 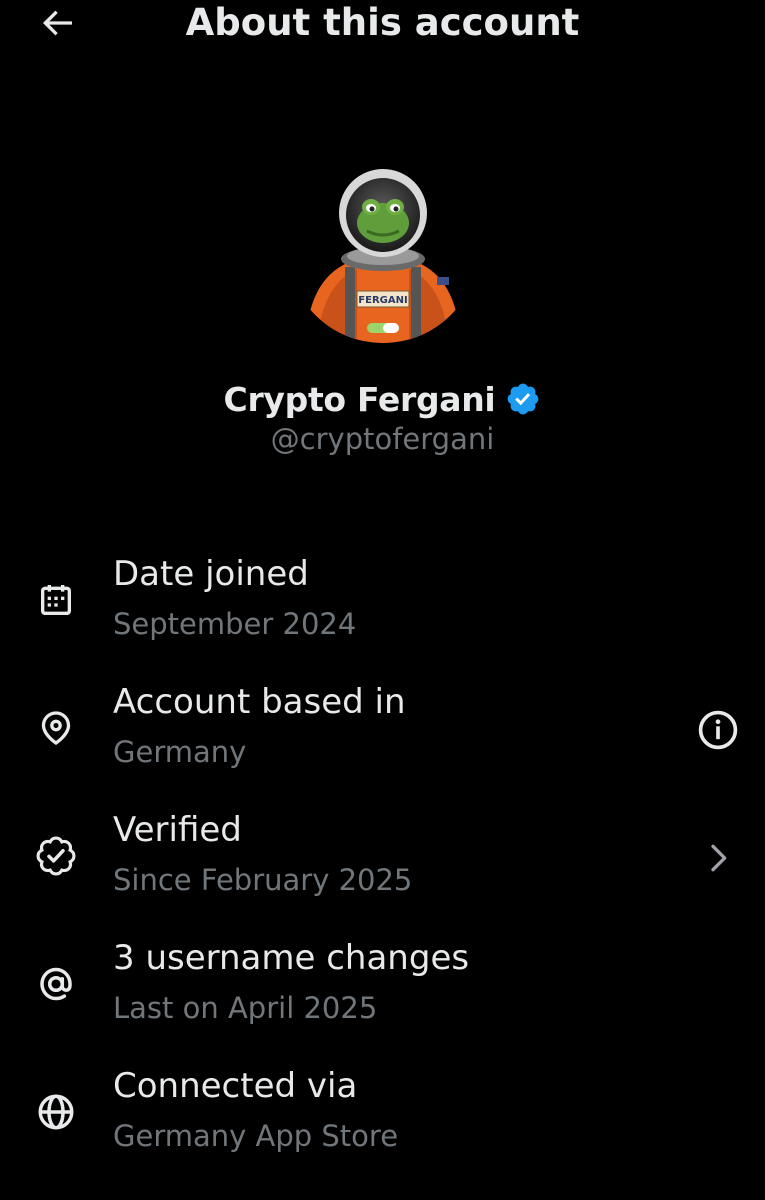 I want to click on detail-title: Verified, so click(x=177, y=830).